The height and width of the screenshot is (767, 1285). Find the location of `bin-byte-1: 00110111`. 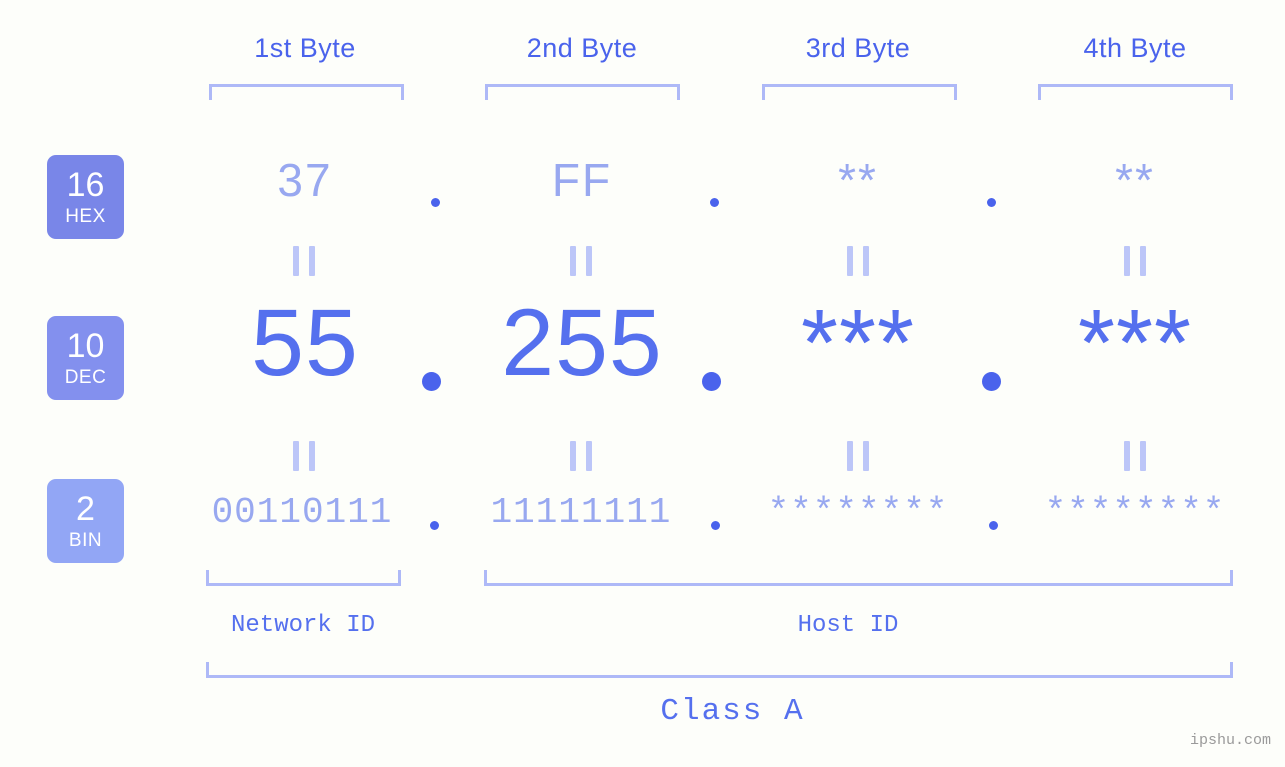

bin-byte-1: 00110111 is located at coordinates (302, 512).